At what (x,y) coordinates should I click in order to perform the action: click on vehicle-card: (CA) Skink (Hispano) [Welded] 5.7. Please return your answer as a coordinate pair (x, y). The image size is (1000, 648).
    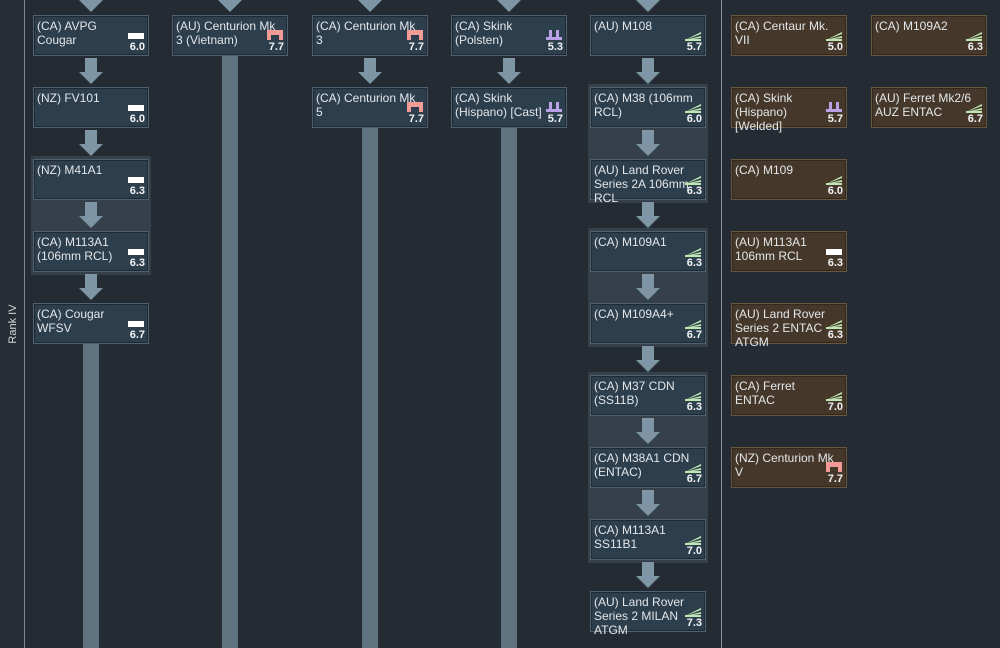
    Looking at the image, I should click on (789, 110).